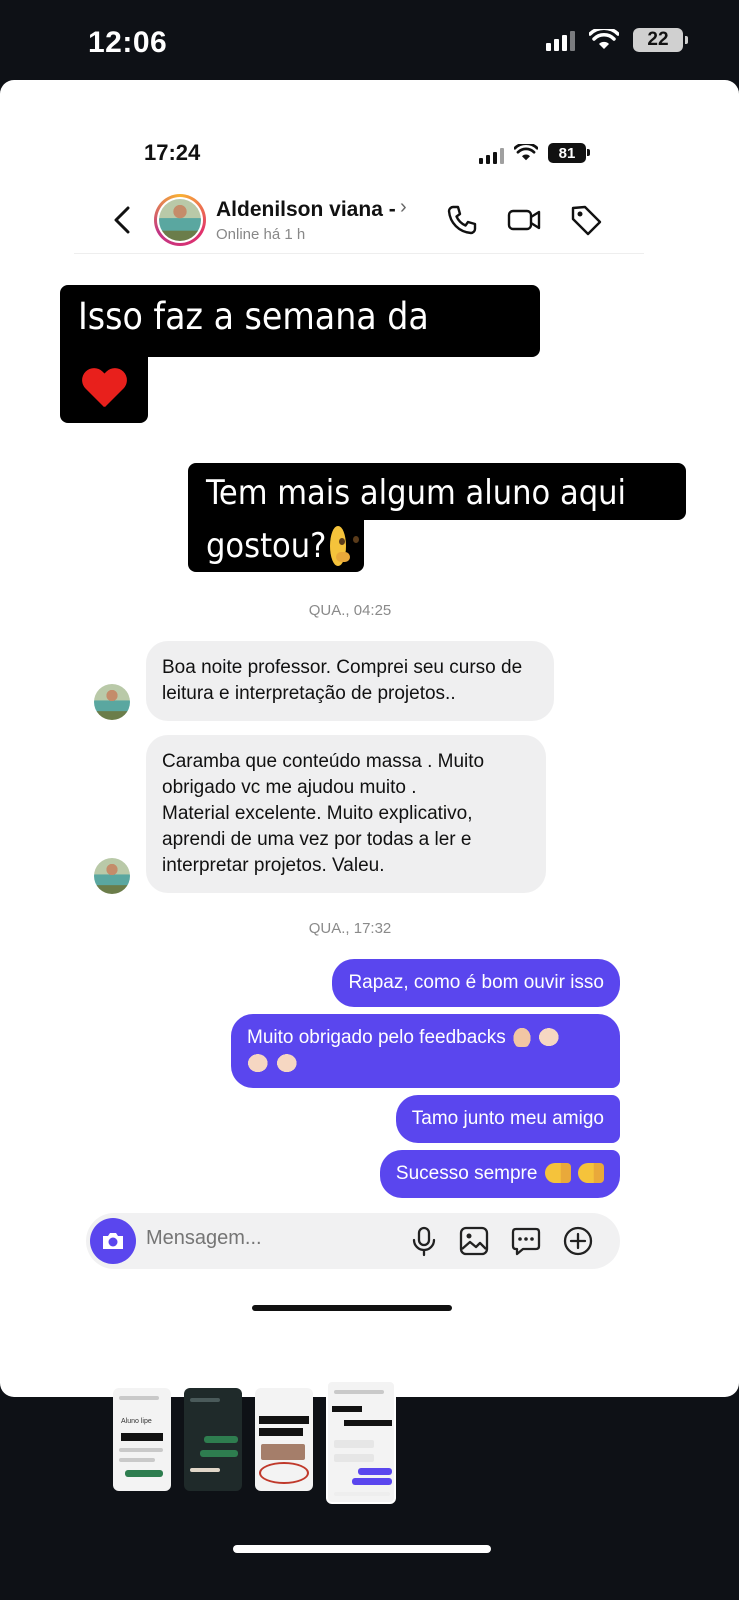 This screenshot has height=1600, width=739. Describe the element at coordinates (350, 610) in the screenshot. I see `message-timestamp: QUA., 04:25` at that location.